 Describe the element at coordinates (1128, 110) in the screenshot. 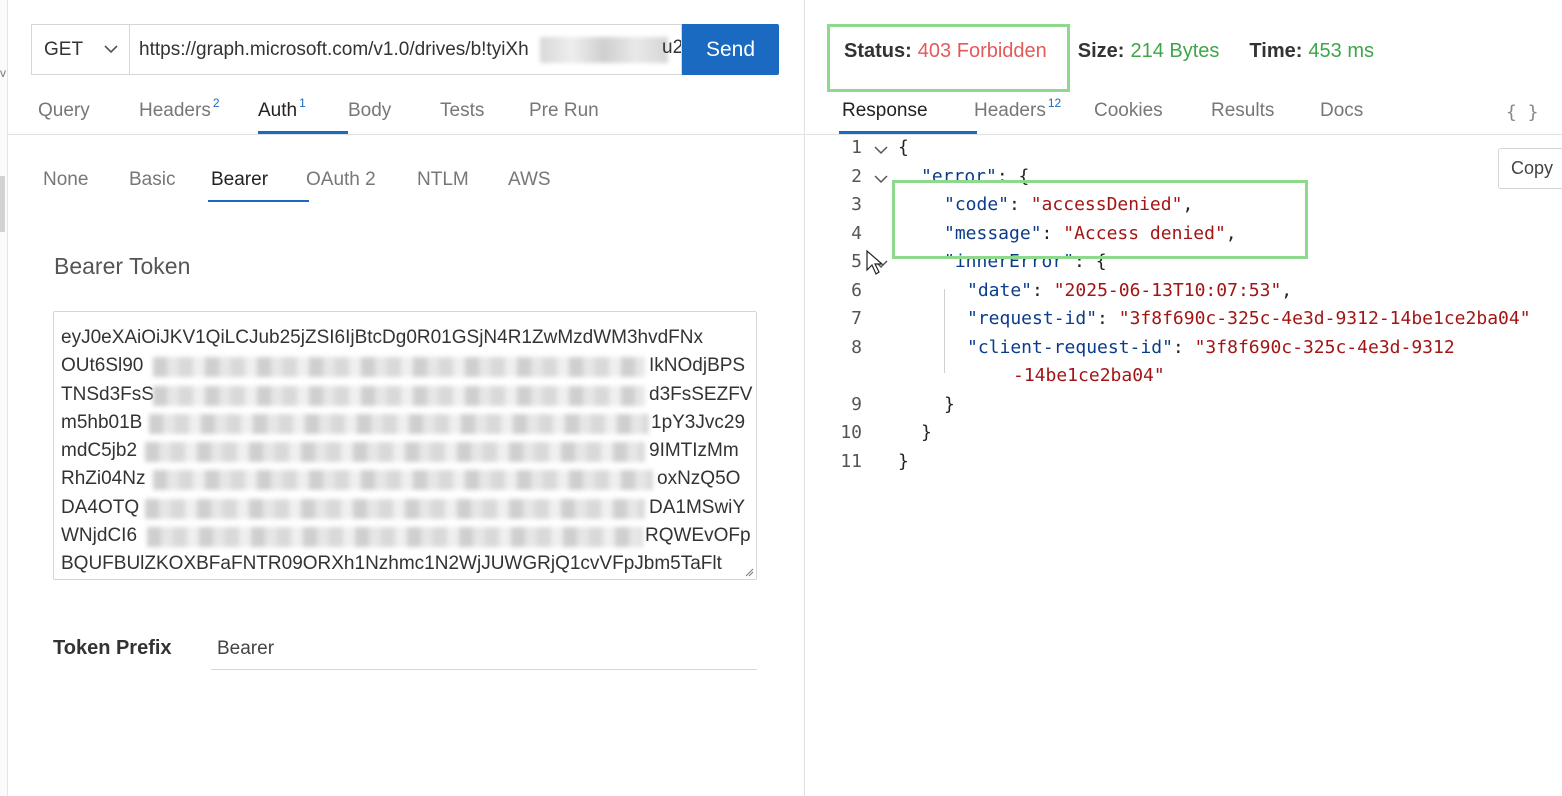

I see `tab-label: Cookies` at that location.